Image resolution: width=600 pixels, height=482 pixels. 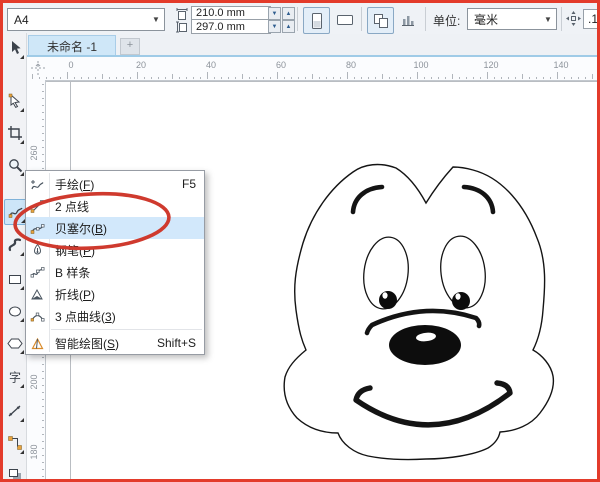 What do you see at coordinates (115, 250) in the screenshot?
I see `menu-item-pen: 钢笔(P)` at bounding box center [115, 250].